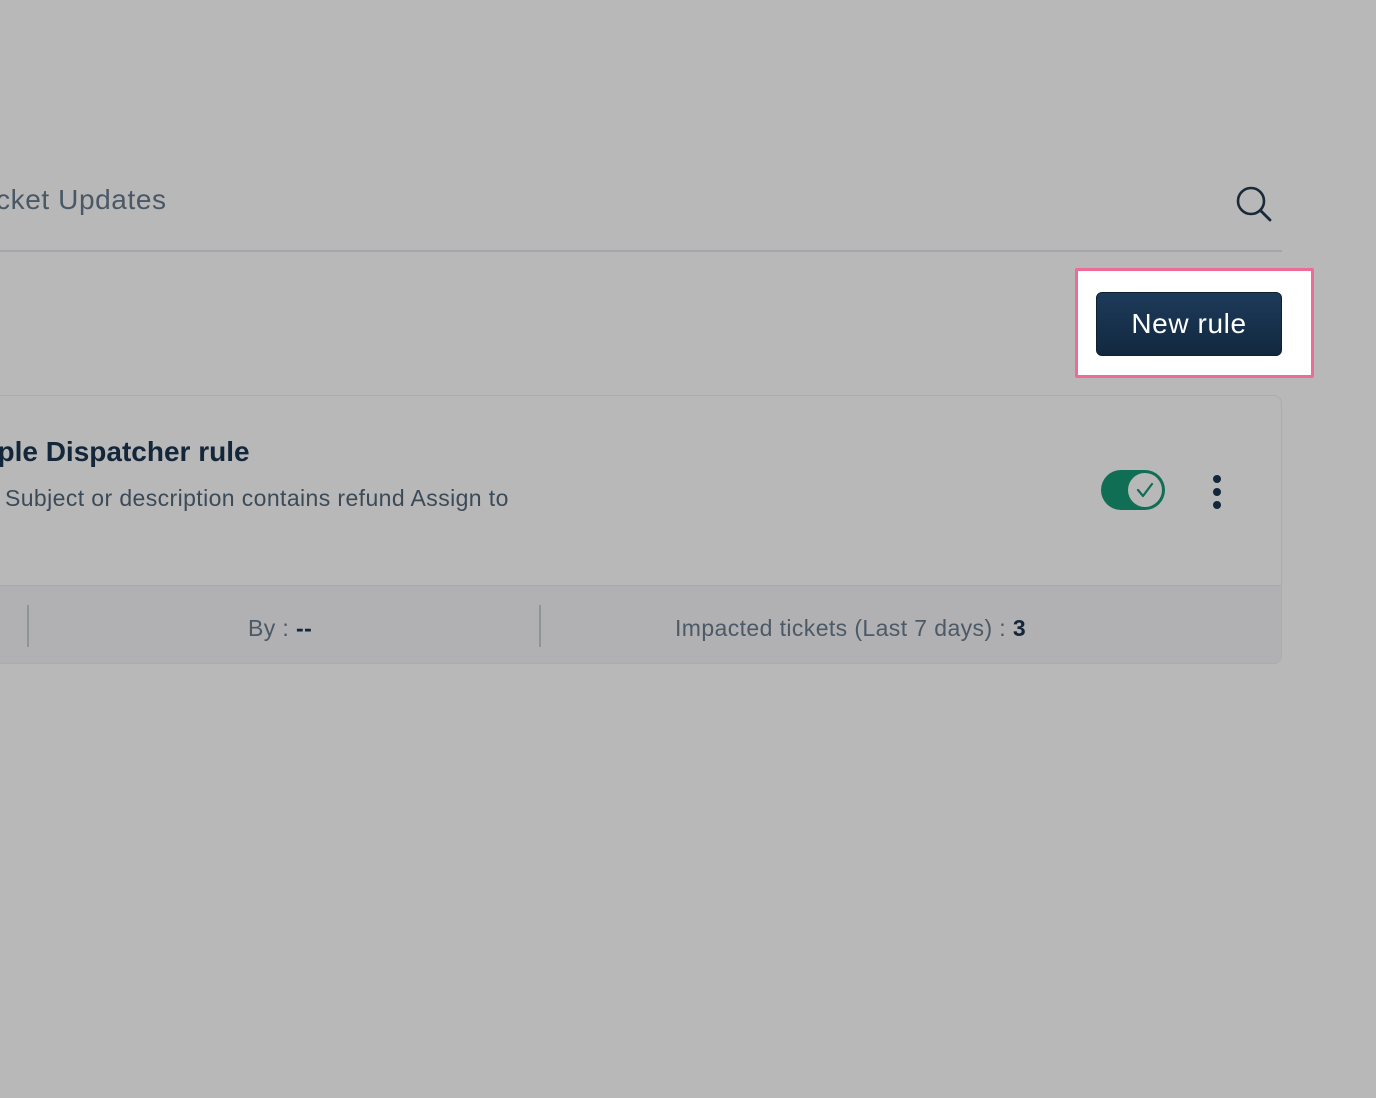 The height and width of the screenshot is (1098, 1376). Describe the element at coordinates (1254, 204) in the screenshot. I see `search-icon` at that location.